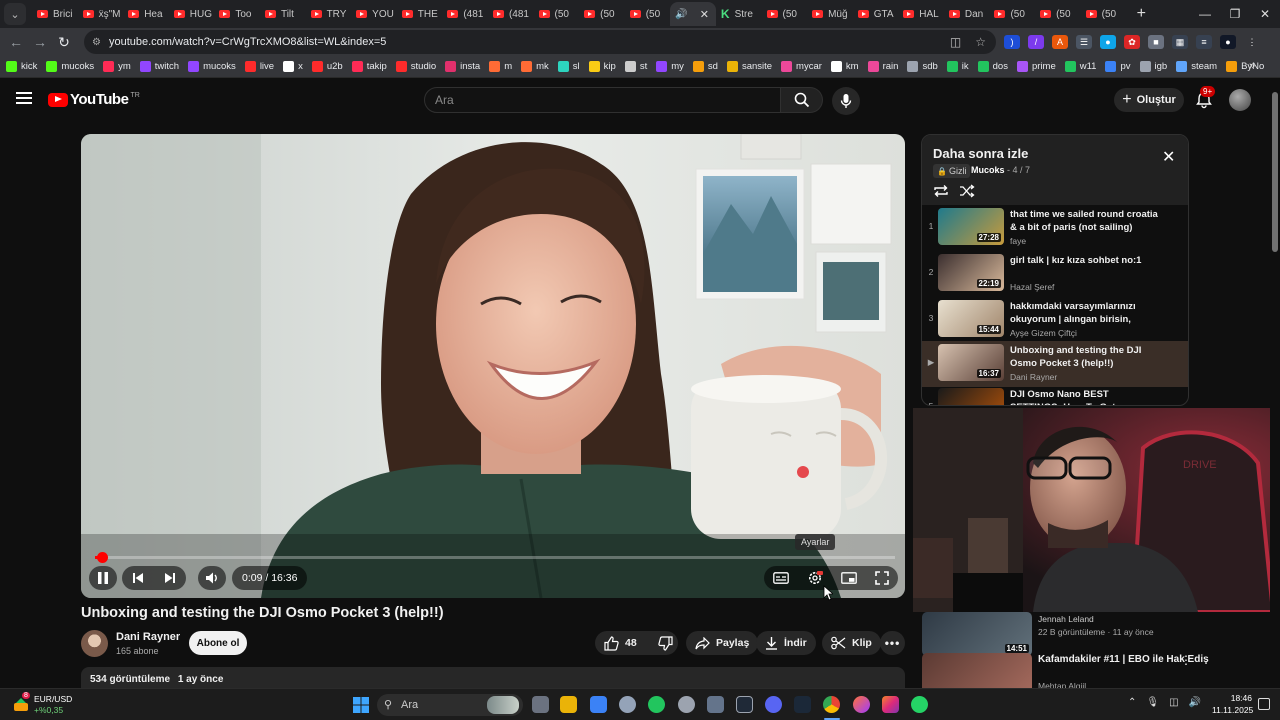 This screenshot has height=720, width=1280. Describe the element at coordinates (781, 578) in the screenshot. I see `subtitles-icon` at that location.